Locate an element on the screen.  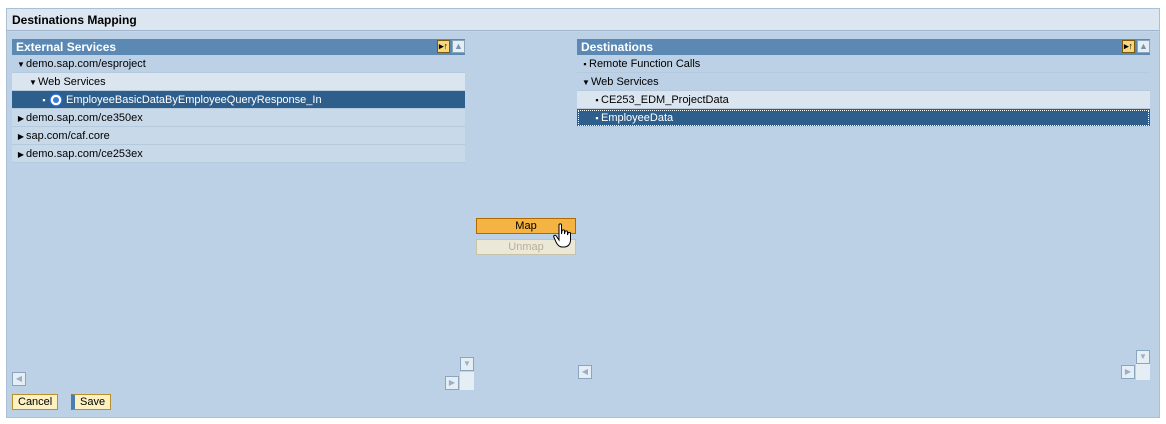
tree-node: ▪ CE253_EDM_ProjectData is located at coordinates (863, 100).